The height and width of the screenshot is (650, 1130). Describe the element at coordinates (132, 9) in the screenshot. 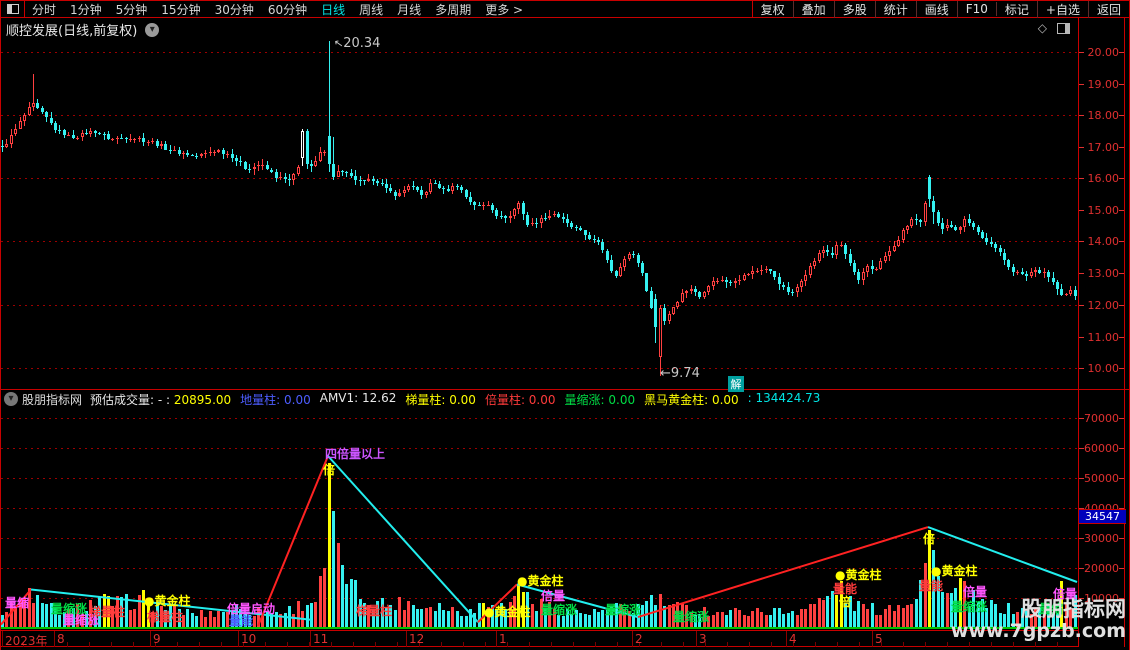

I see `timeframe-item-2: 5分钟` at that location.